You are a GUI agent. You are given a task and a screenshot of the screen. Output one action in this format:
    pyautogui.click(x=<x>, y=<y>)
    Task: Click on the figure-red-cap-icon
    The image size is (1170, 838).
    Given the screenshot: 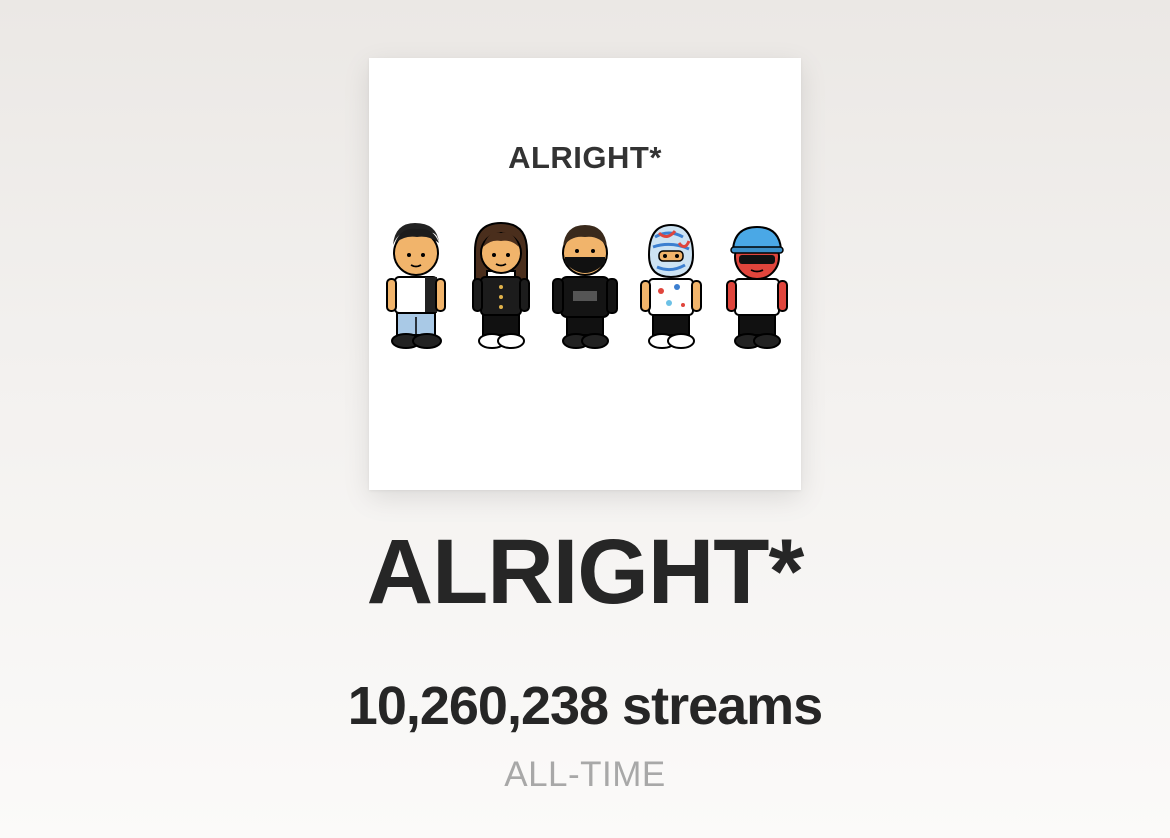 What is the action you would take?
    pyautogui.click(x=757, y=287)
    